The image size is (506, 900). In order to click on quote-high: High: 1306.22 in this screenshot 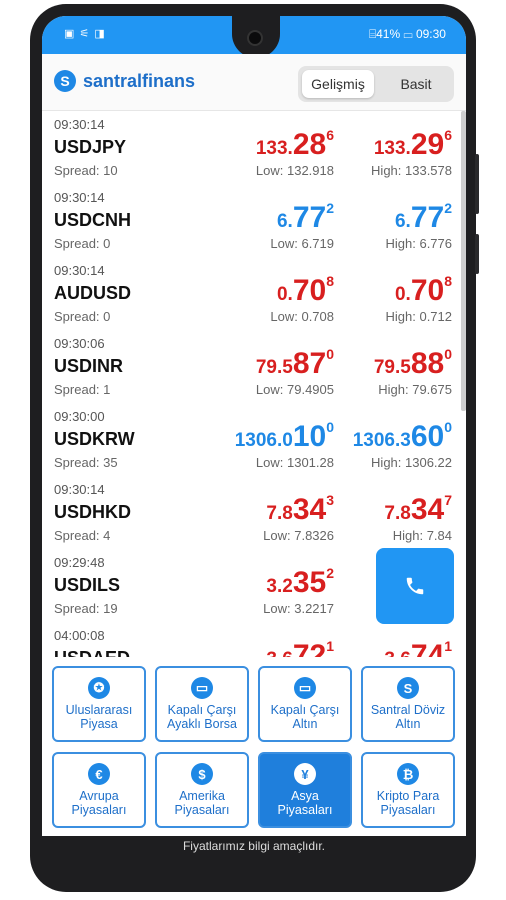, I will do `click(411, 462)`.